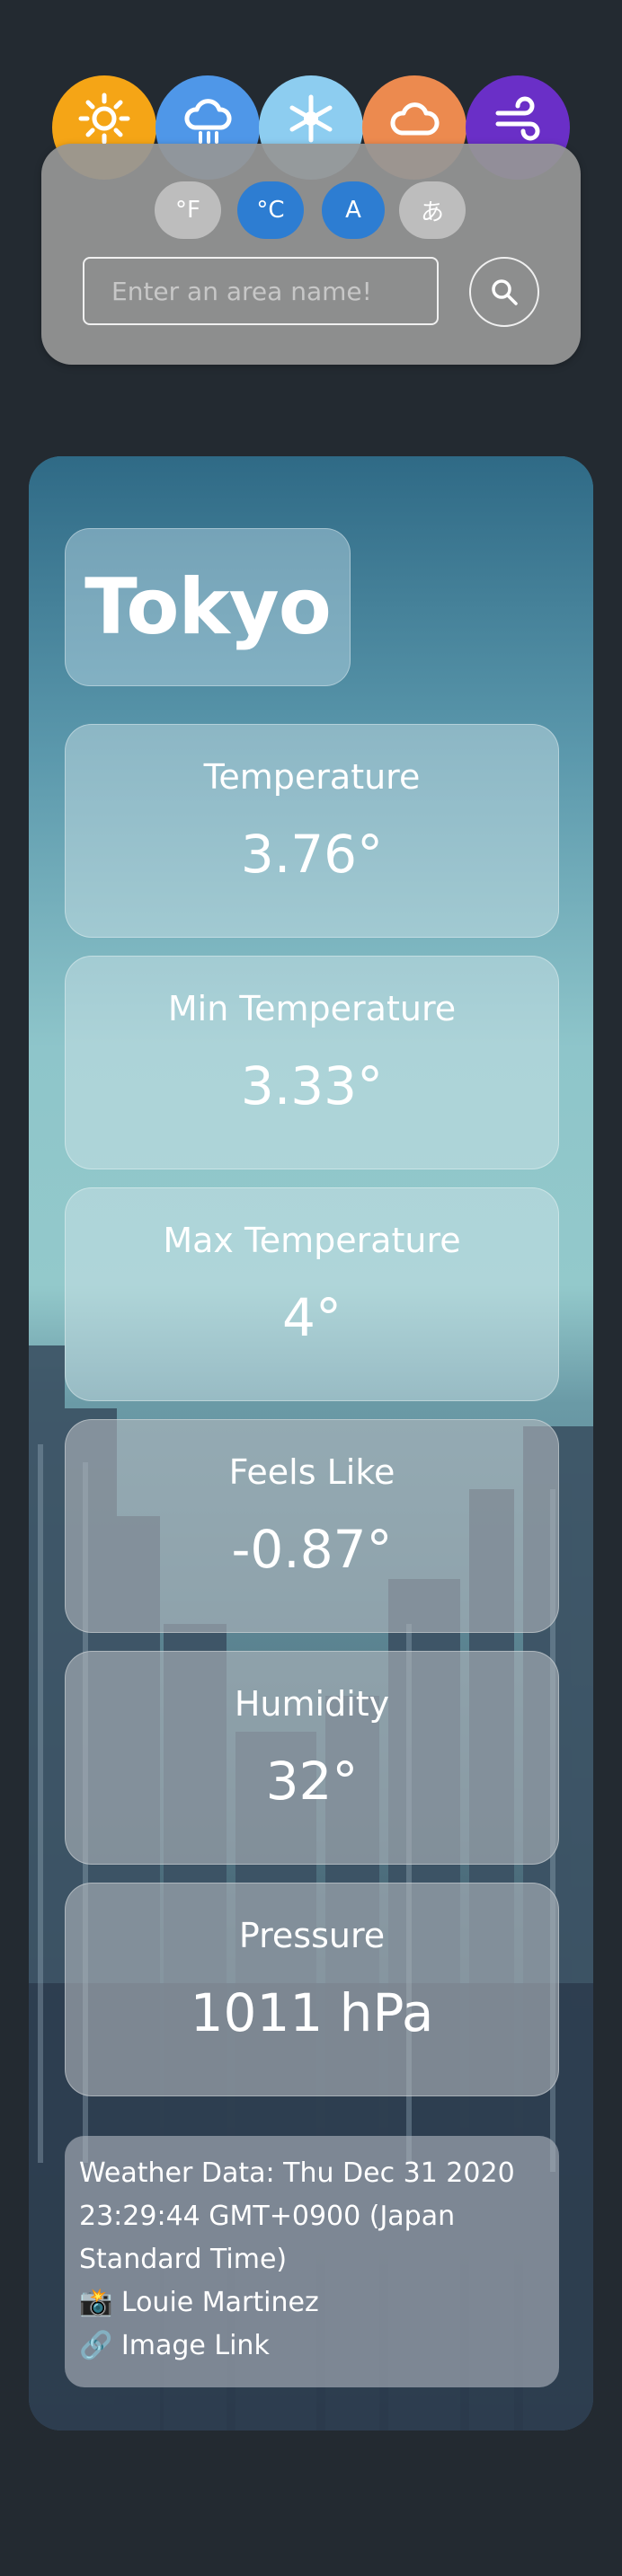  What do you see at coordinates (312, 1240) in the screenshot?
I see `stat-label: Max Temperature` at bounding box center [312, 1240].